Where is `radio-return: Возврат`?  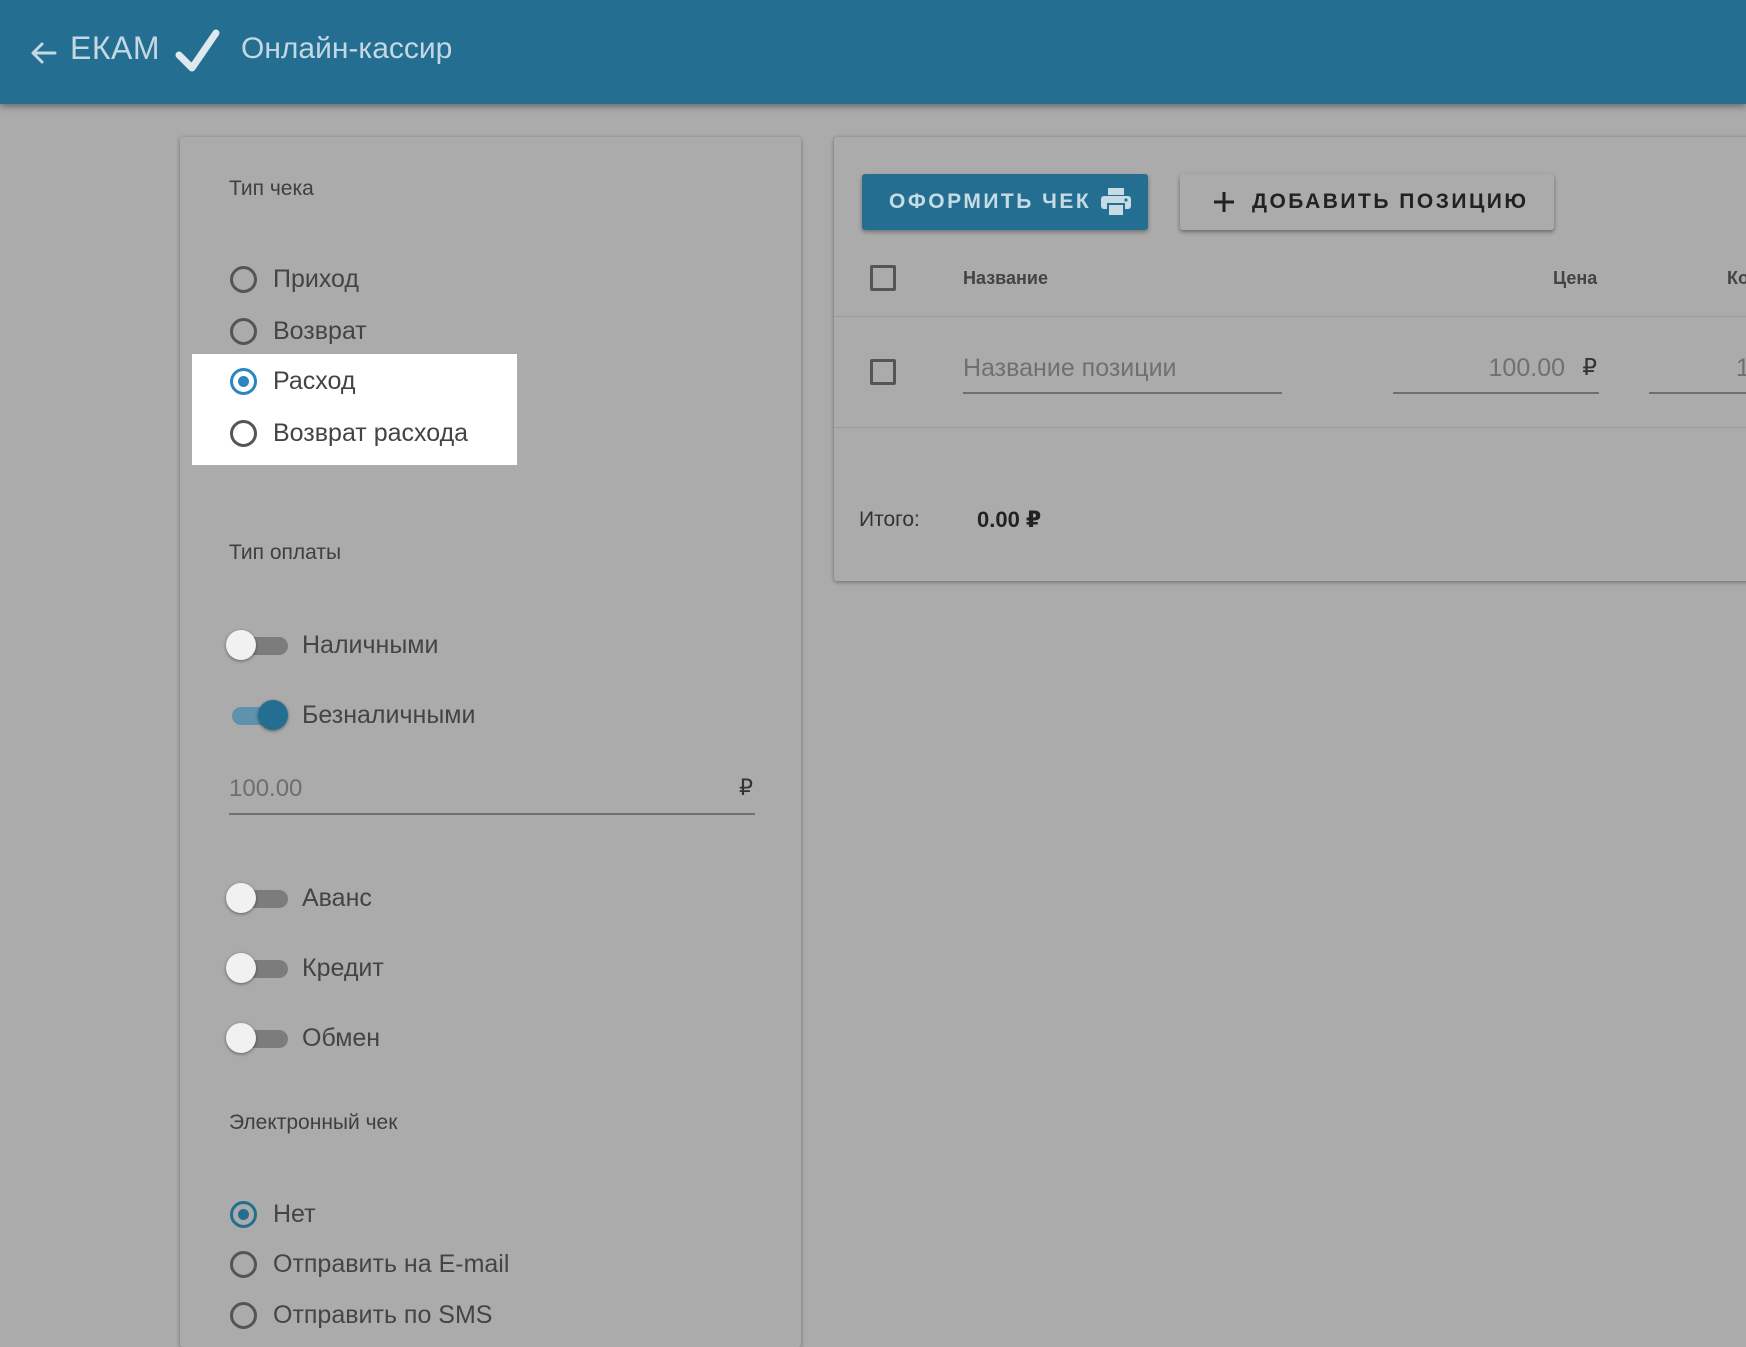
radio-return: Возврат is located at coordinates (298, 331).